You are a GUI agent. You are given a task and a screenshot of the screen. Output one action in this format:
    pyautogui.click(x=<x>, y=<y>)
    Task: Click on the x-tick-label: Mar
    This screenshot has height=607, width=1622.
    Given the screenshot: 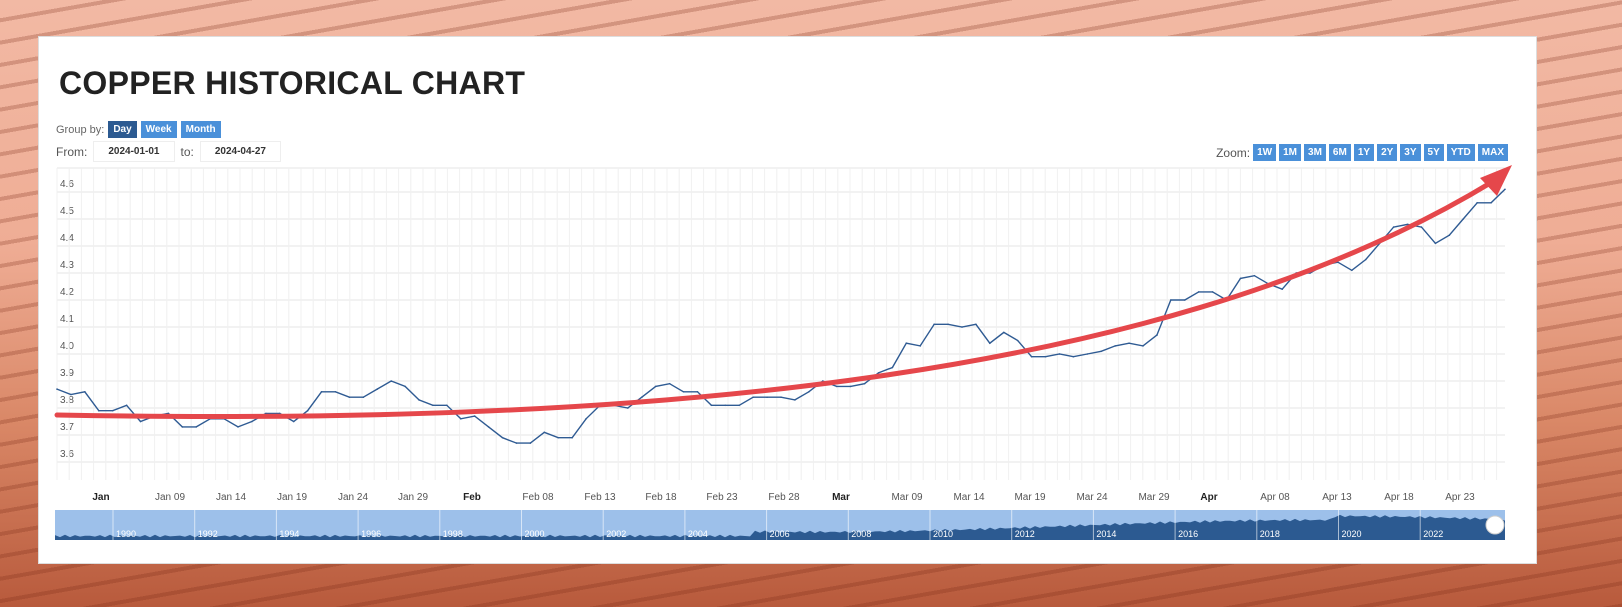 What is the action you would take?
    pyautogui.click(x=841, y=497)
    